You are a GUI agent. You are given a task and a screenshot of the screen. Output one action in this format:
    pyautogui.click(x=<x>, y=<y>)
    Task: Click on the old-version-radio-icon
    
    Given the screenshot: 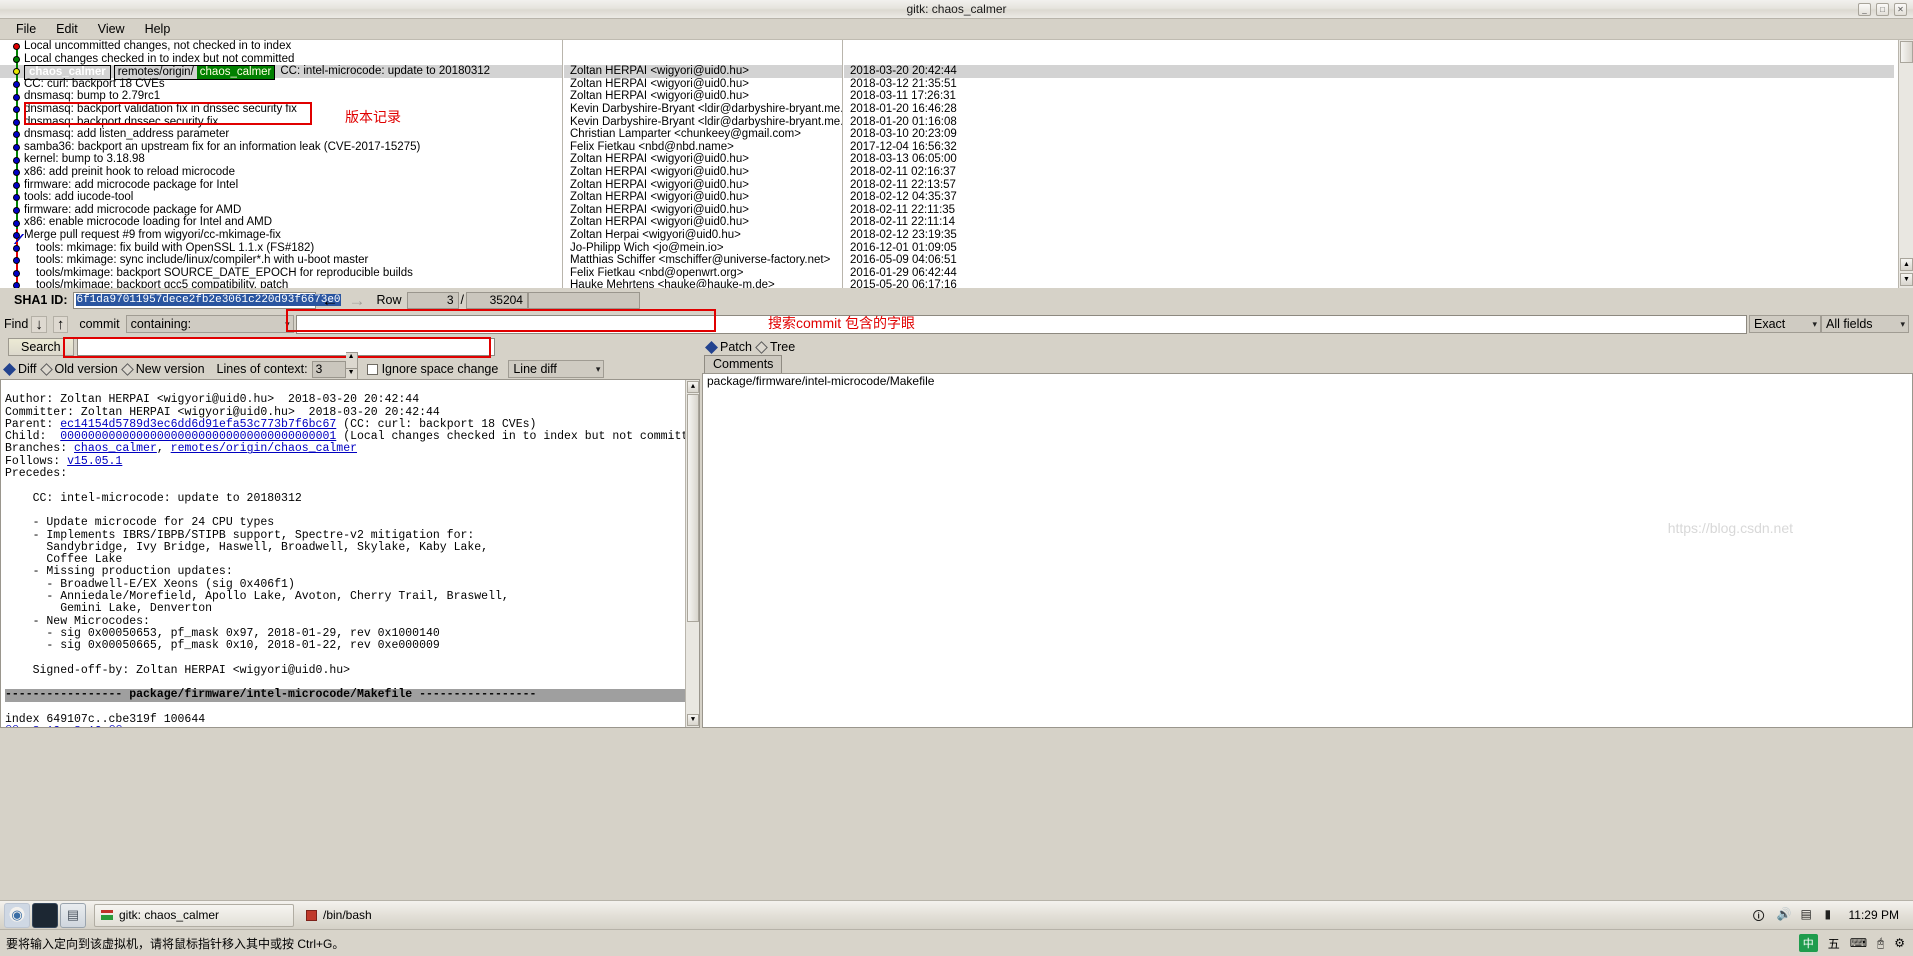 What is the action you would take?
    pyautogui.click(x=46, y=369)
    